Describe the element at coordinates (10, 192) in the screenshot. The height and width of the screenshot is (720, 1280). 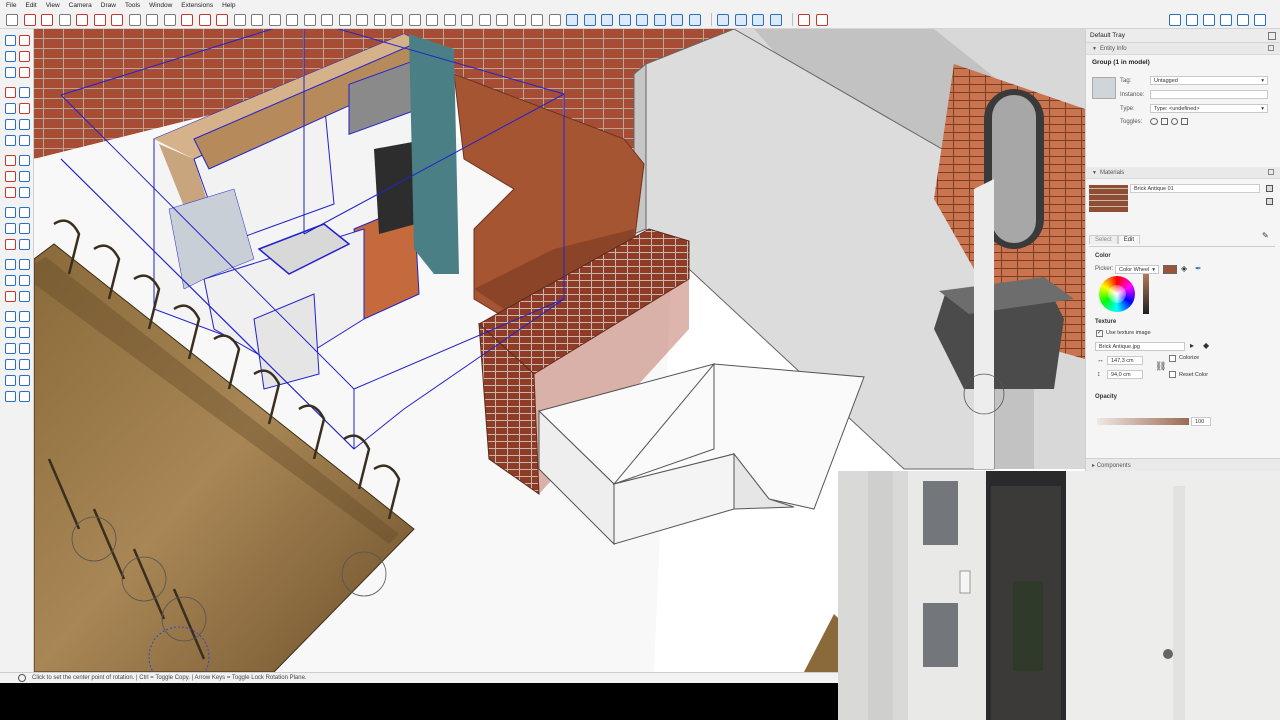
I see `scale-icon` at that location.